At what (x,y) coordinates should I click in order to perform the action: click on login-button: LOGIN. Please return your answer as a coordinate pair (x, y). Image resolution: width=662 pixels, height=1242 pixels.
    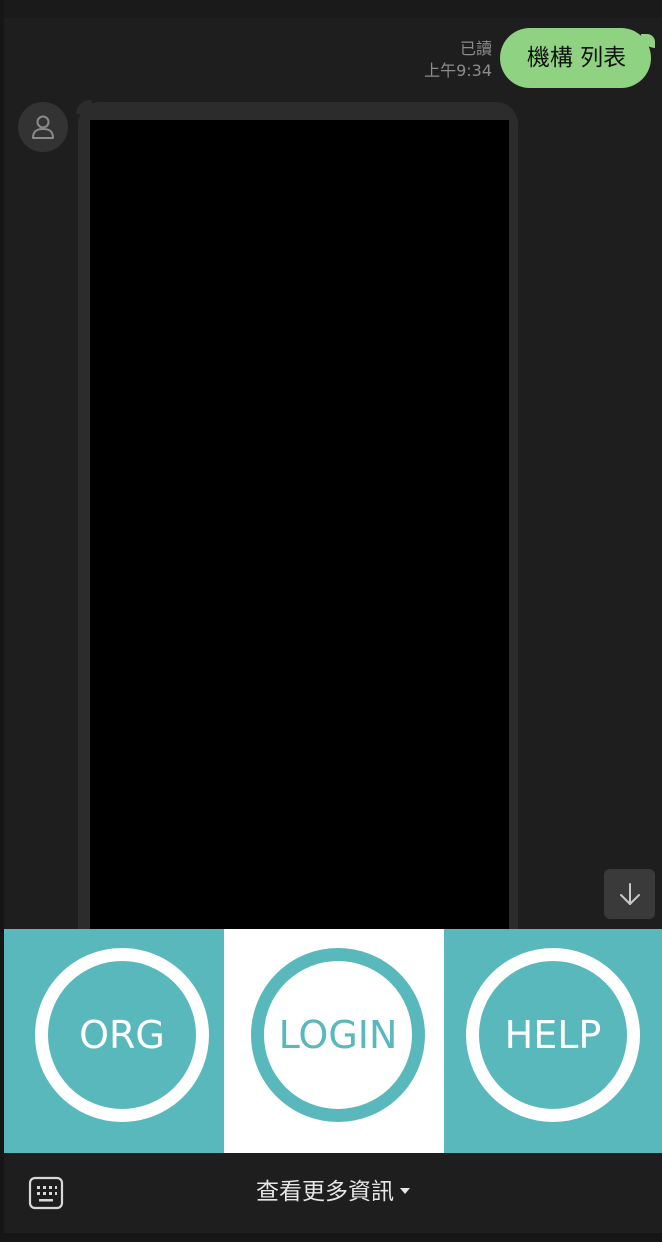
    Looking at the image, I should click on (338, 1035).